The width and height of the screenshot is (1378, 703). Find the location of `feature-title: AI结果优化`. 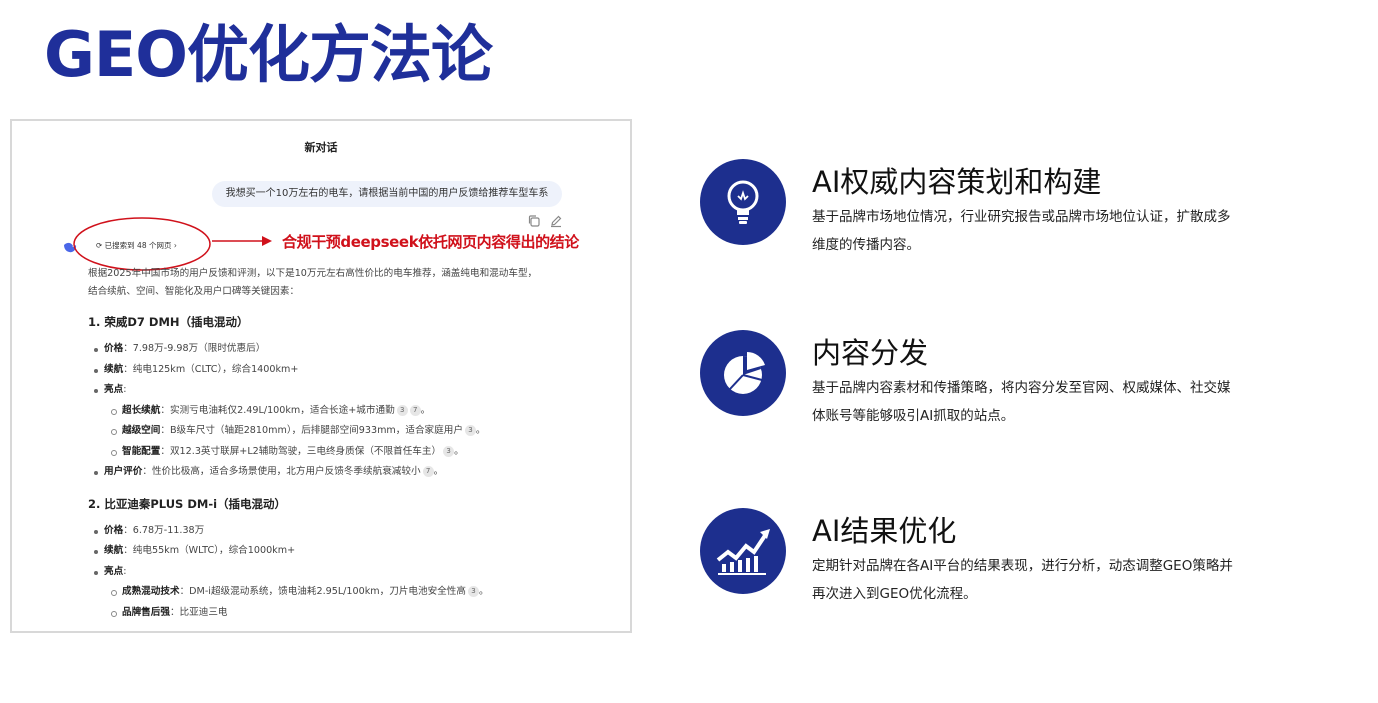

feature-title: AI结果优化 is located at coordinates (884, 531).